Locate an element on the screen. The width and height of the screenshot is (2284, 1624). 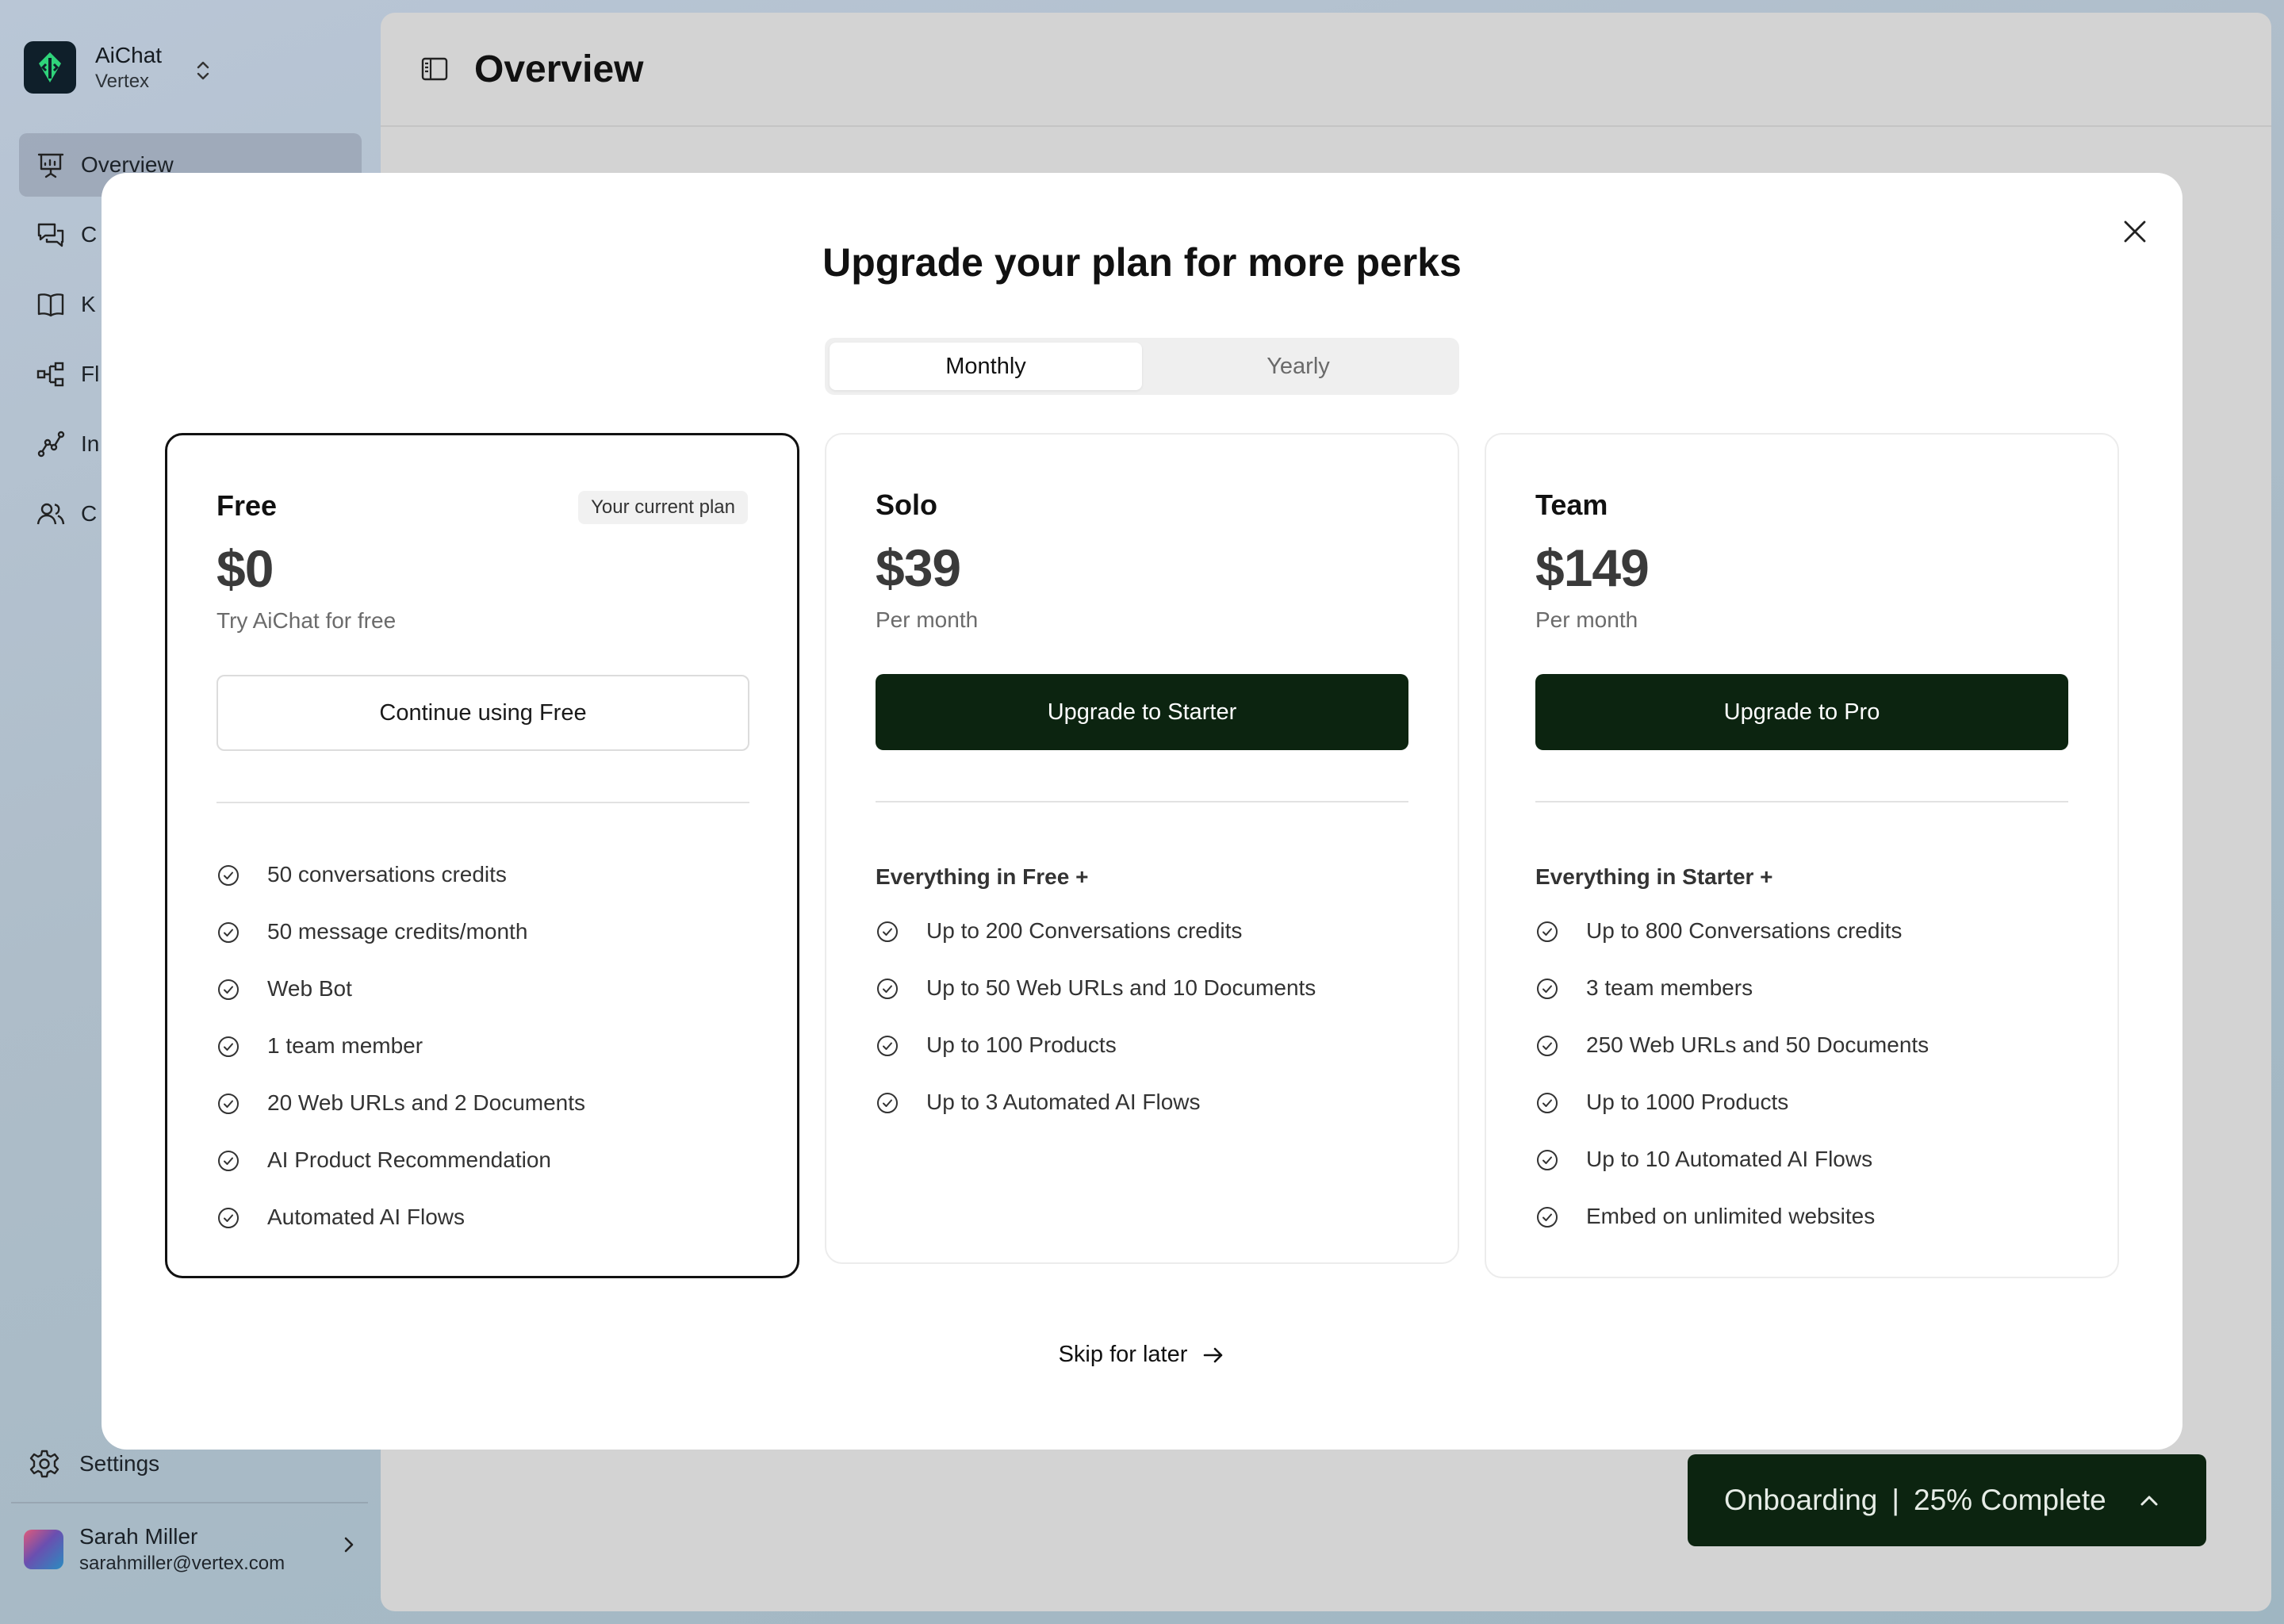
feature-label: Embed on unlimited websites is located at coordinates (1731, 1216).